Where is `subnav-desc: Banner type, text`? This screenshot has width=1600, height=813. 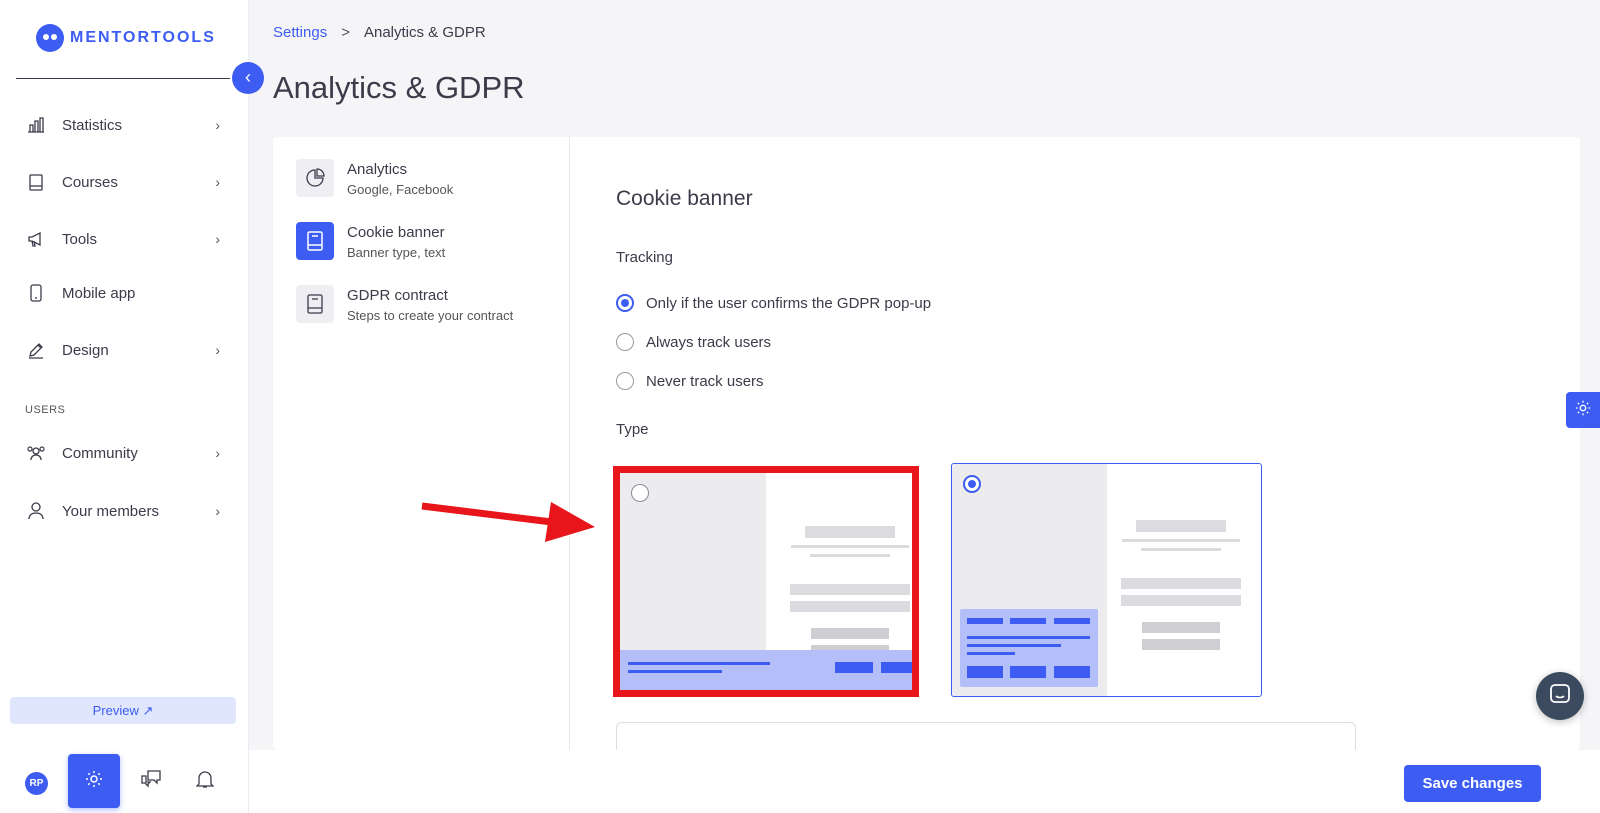 subnav-desc: Banner type, text is located at coordinates (396, 252).